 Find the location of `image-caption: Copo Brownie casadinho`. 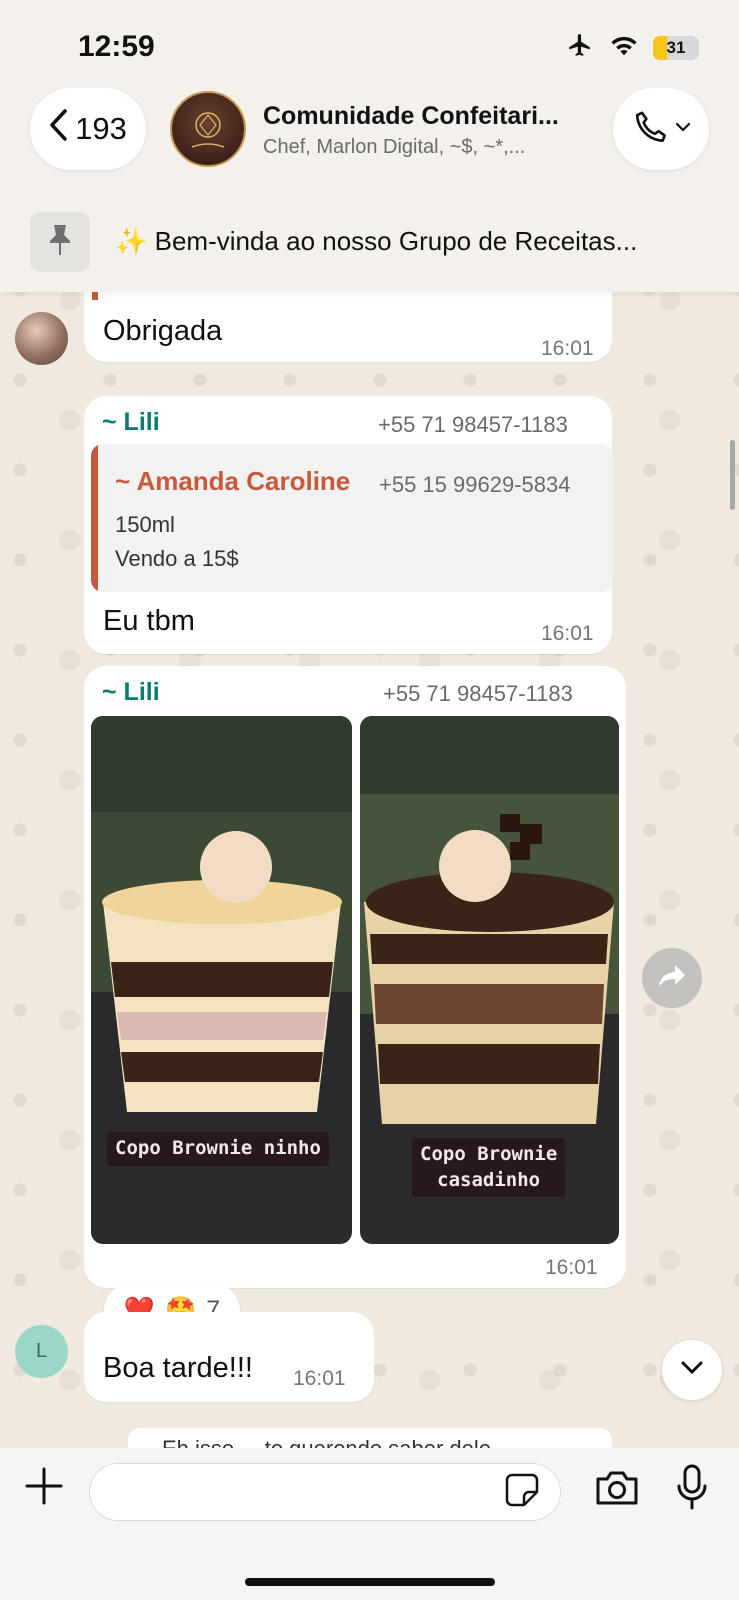

image-caption: Copo Brownie casadinho is located at coordinates (489, 1168).